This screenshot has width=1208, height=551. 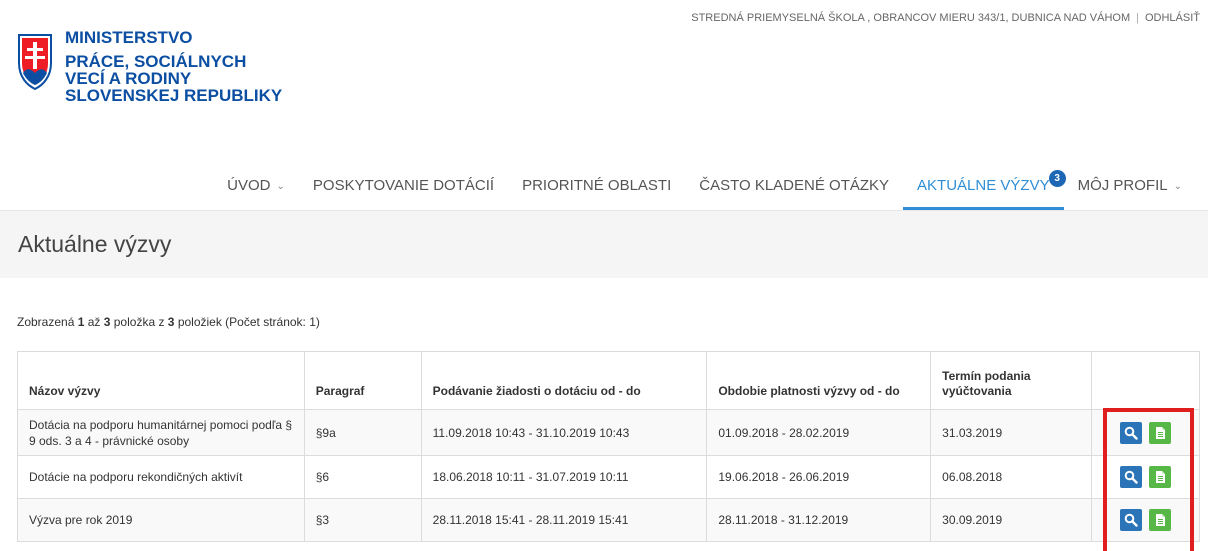 What do you see at coordinates (362, 477) in the screenshot?
I see `cell-paragraf: §6` at bounding box center [362, 477].